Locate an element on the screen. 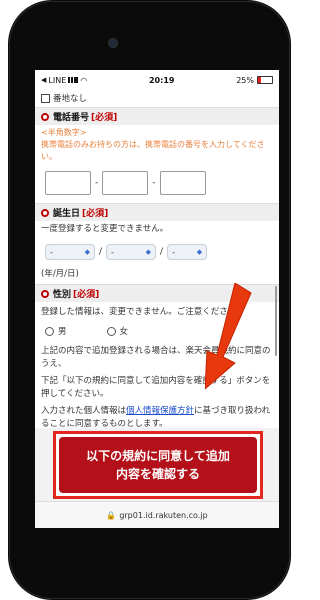 The width and height of the screenshot is (320, 600). gender-option-male: 男 is located at coordinates (56, 331).